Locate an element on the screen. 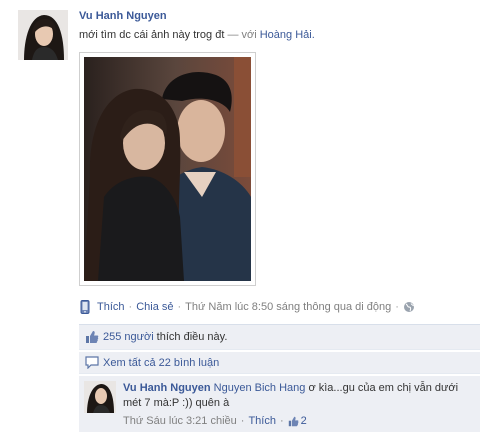 The width and height of the screenshot is (500, 432). commenter-avatar is located at coordinates (100, 397).